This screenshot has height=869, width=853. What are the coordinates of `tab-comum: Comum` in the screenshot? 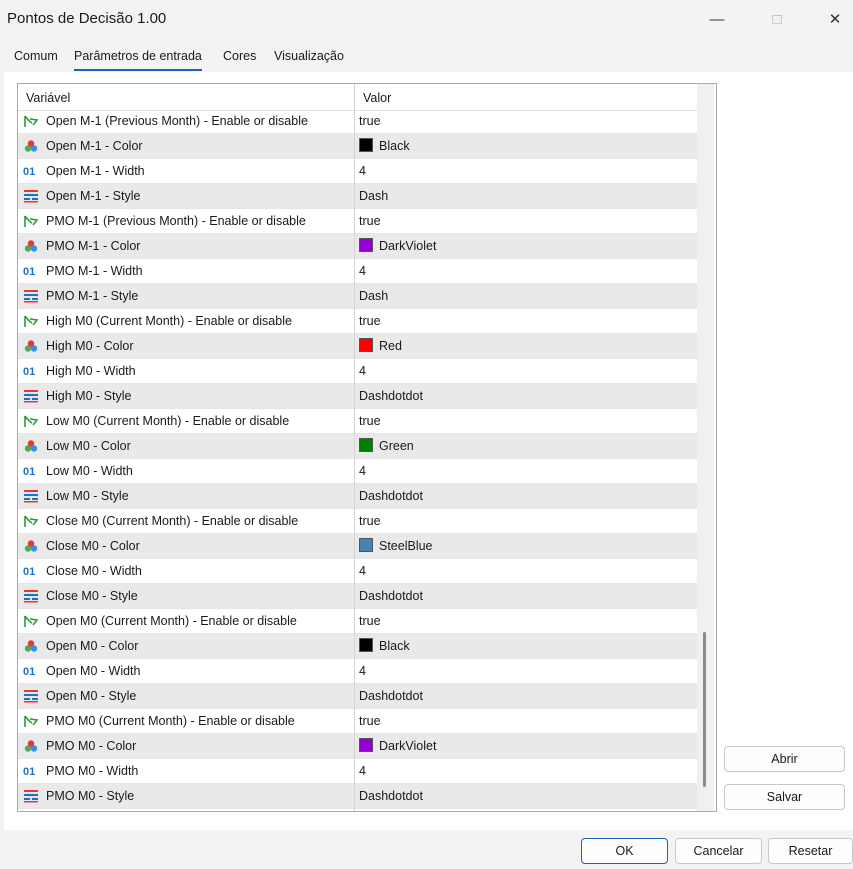 It's located at (36, 59).